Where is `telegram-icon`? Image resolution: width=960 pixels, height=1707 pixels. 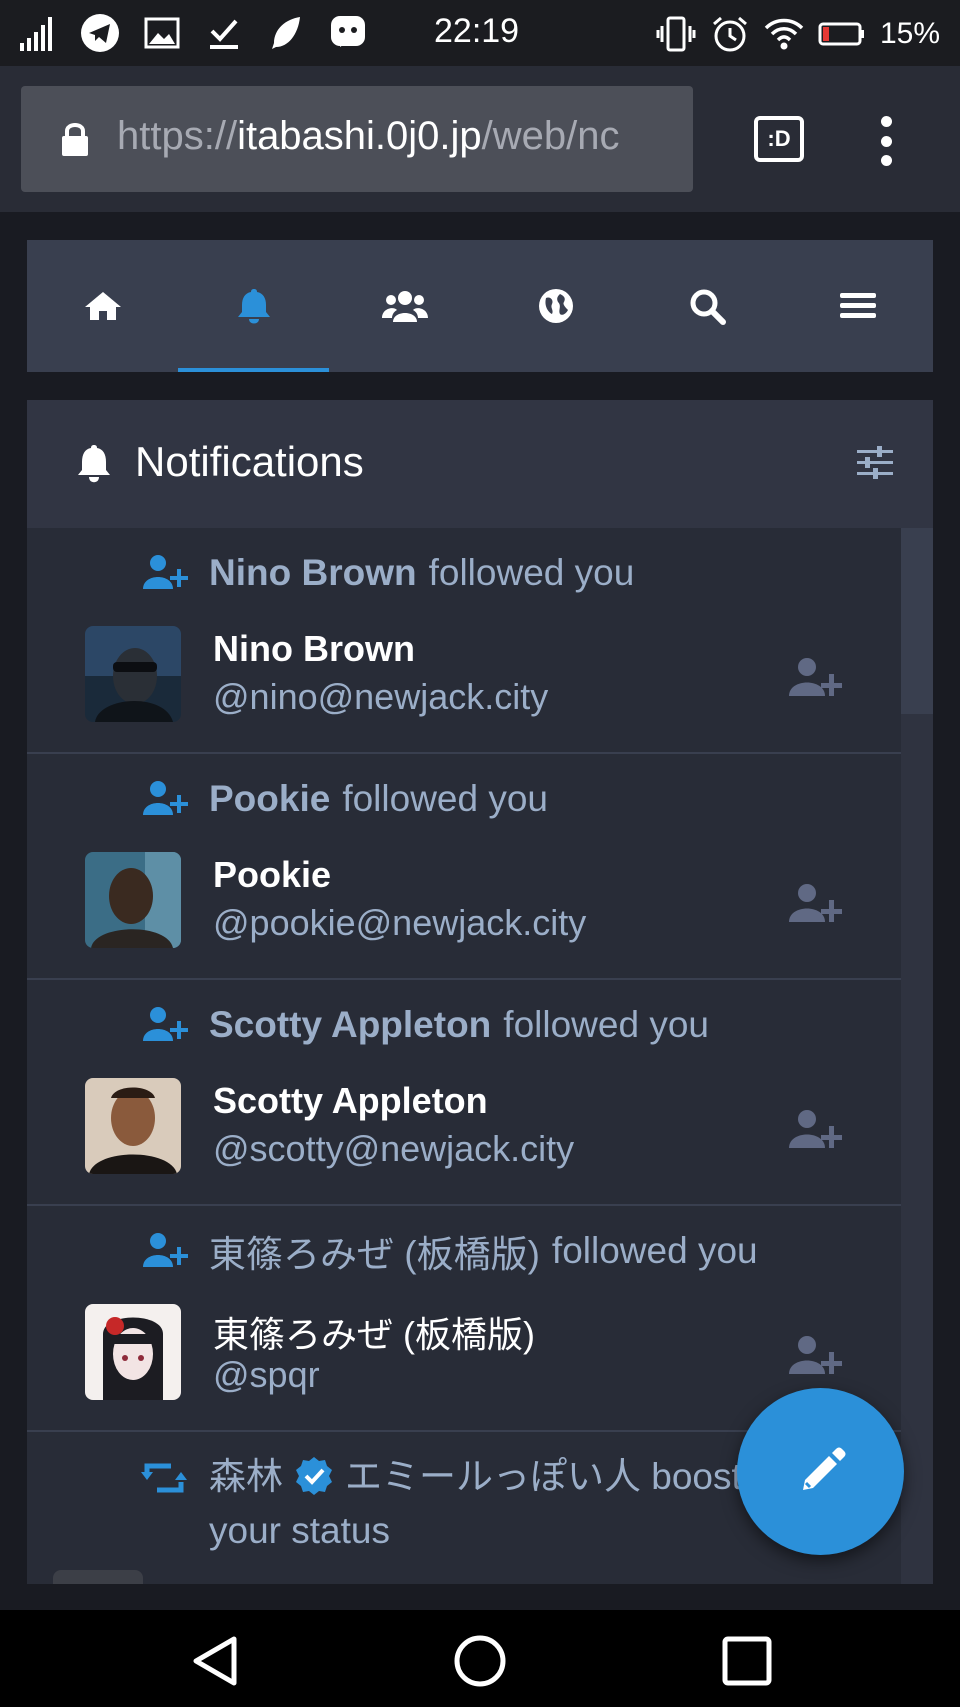
telegram-icon is located at coordinates (100, 33).